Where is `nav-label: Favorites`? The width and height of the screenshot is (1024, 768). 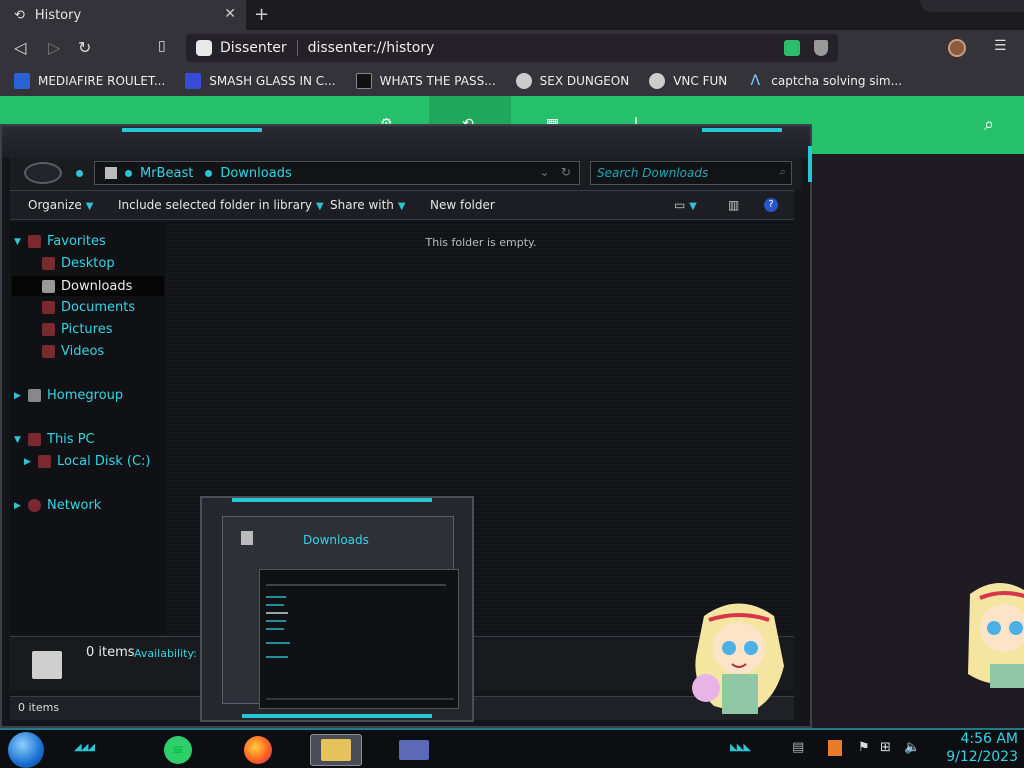
nav-label: Favorites is located at coordinates (76, 241).